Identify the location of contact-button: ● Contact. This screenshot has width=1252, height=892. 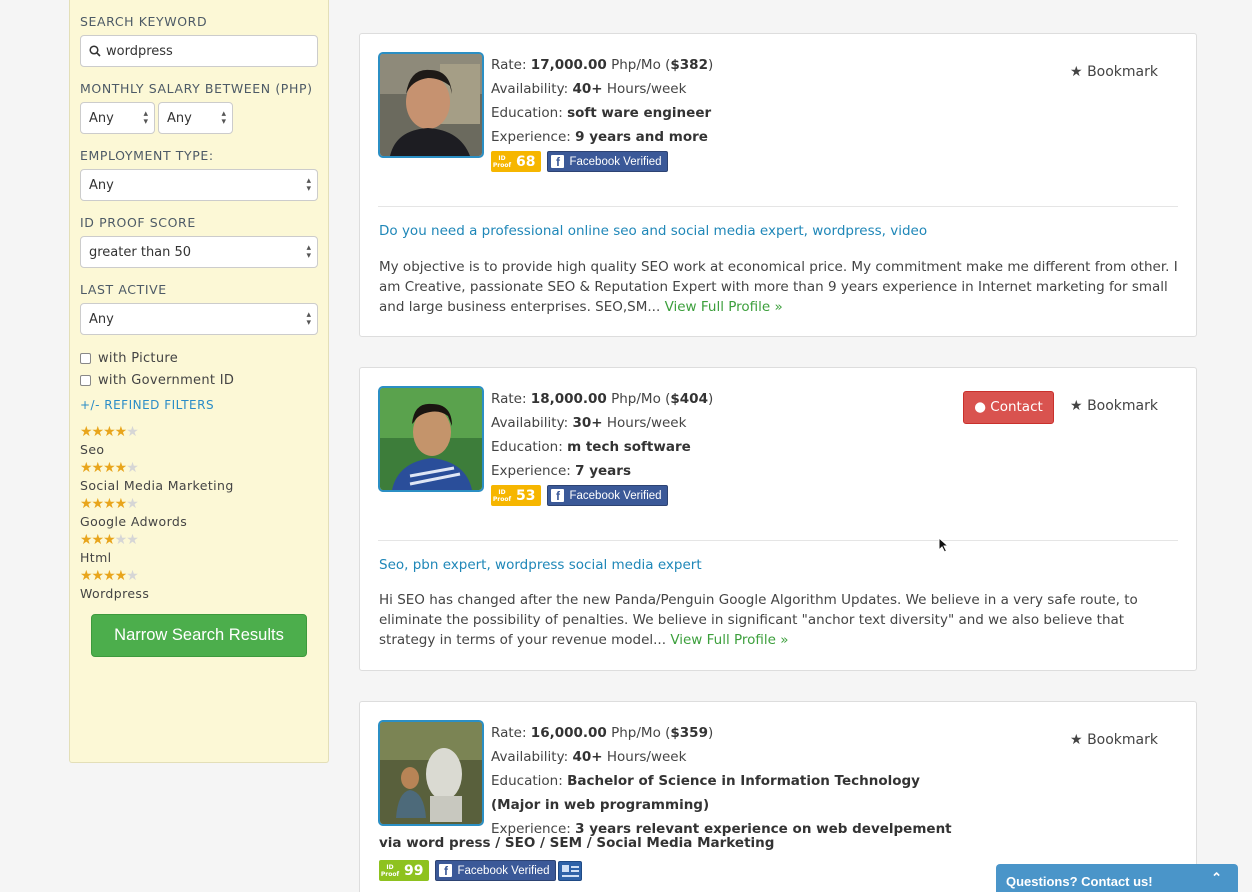
(1008, 407).